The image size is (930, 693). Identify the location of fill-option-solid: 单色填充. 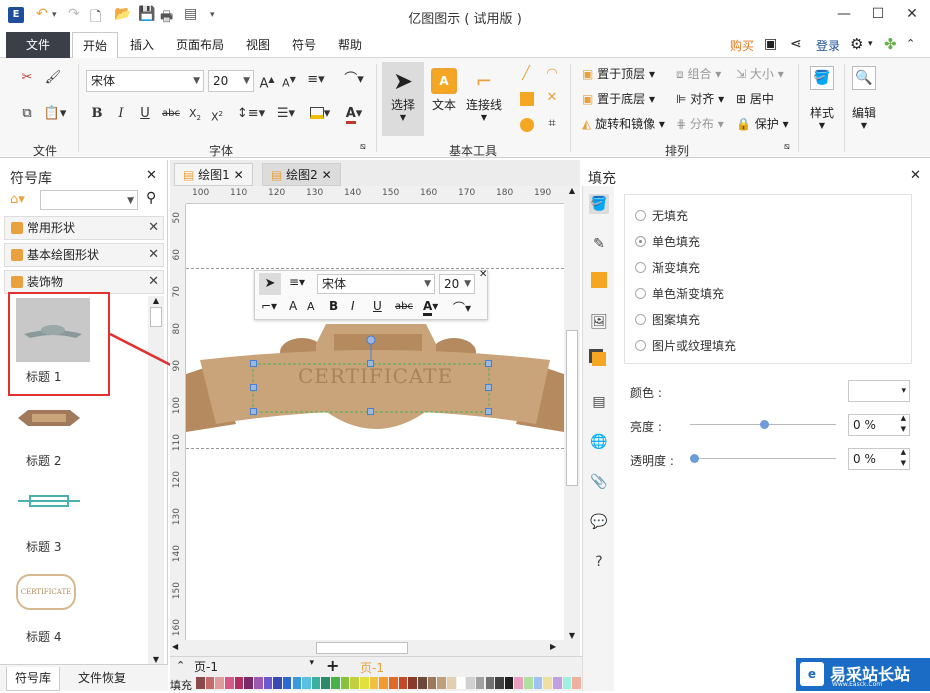
(667, 241).